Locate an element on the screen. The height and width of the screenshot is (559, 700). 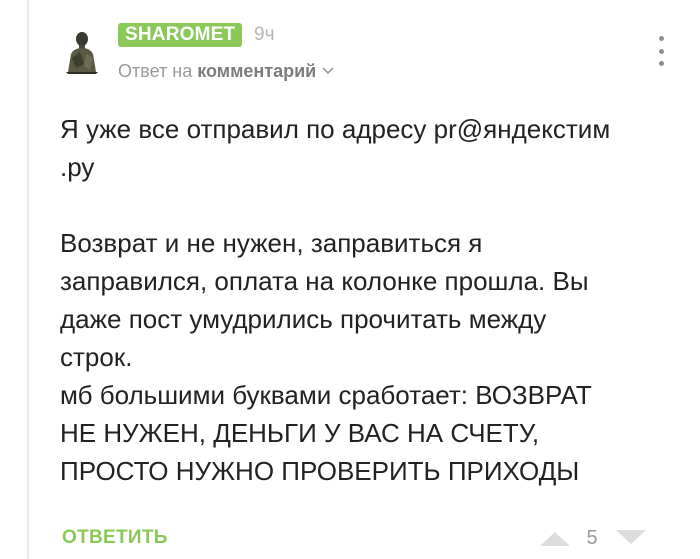
rating-value: 5 is located at coordinates (592, 538).